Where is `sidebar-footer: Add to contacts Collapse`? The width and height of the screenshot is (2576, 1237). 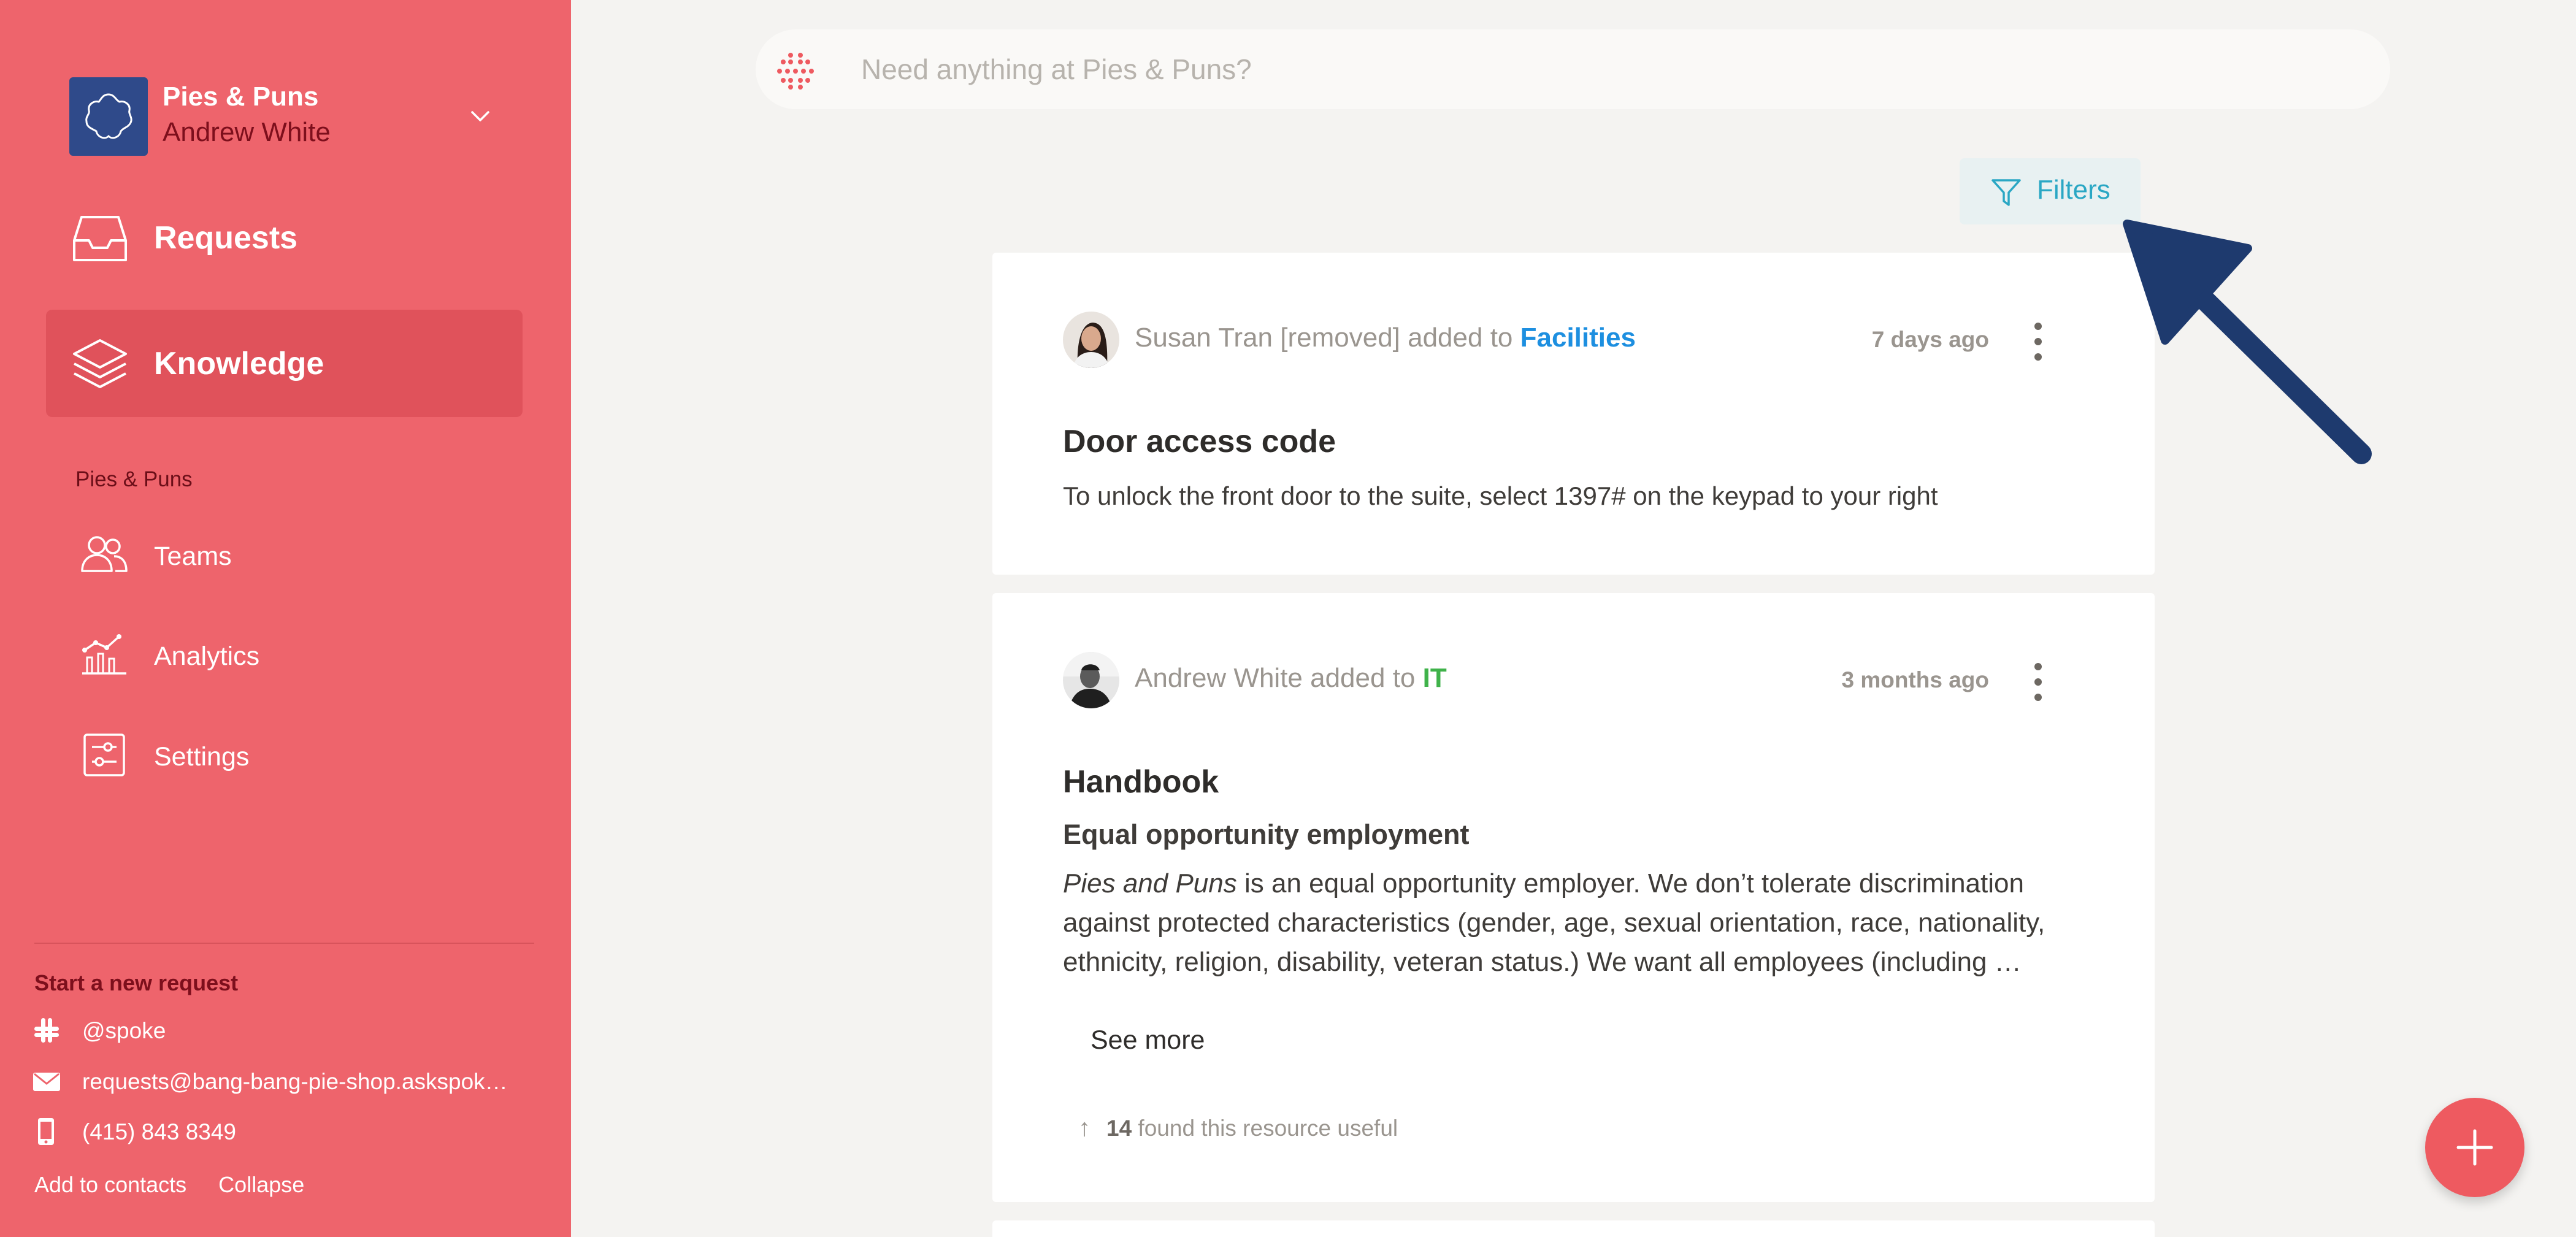 sidebar-footer: Add to contacts Collapse is located at coordinates (182, 1185).